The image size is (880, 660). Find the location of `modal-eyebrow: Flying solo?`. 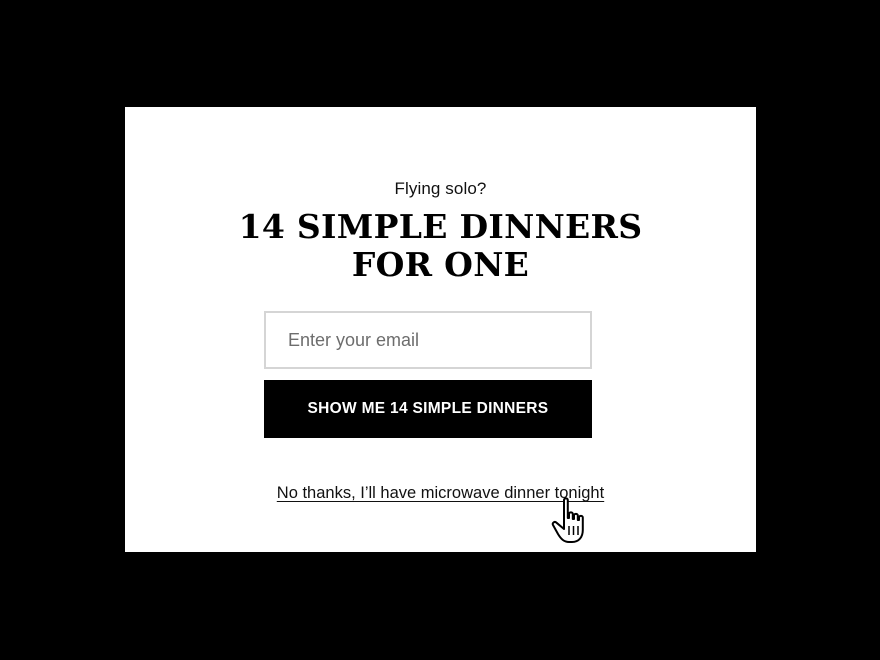

modal-eyebrow: Flying solo? is located at coordinates (440, 188).